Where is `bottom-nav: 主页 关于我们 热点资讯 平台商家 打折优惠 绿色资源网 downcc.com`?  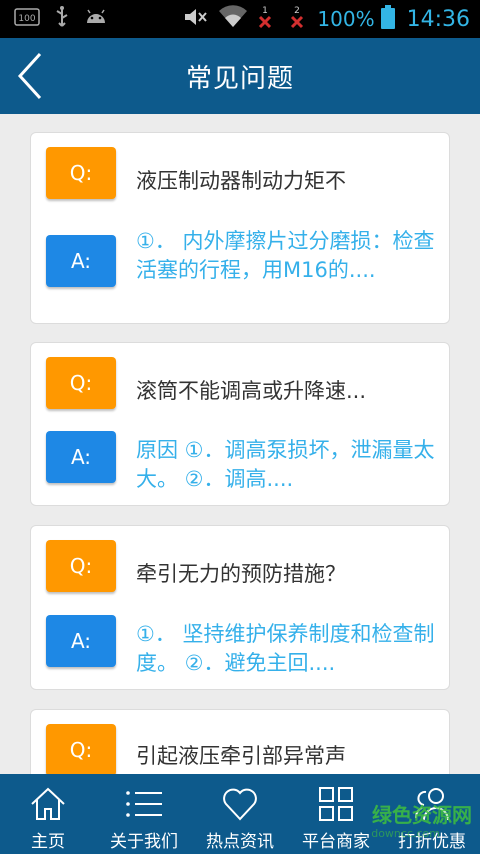 bottom-nav: 主页 关于我们 热点资讯 平台商家 打折优惠 绿色资源网 downcc.com is located at coordinates (240, 814).